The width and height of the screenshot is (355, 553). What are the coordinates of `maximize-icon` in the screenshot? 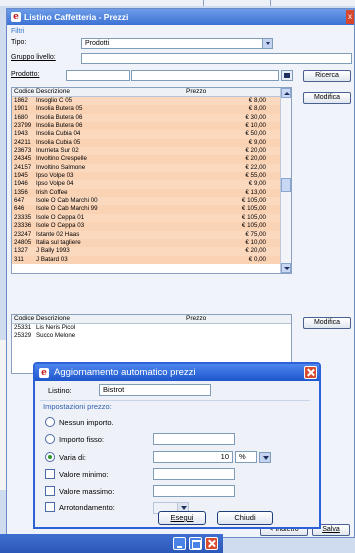 It's located at (195, 543).